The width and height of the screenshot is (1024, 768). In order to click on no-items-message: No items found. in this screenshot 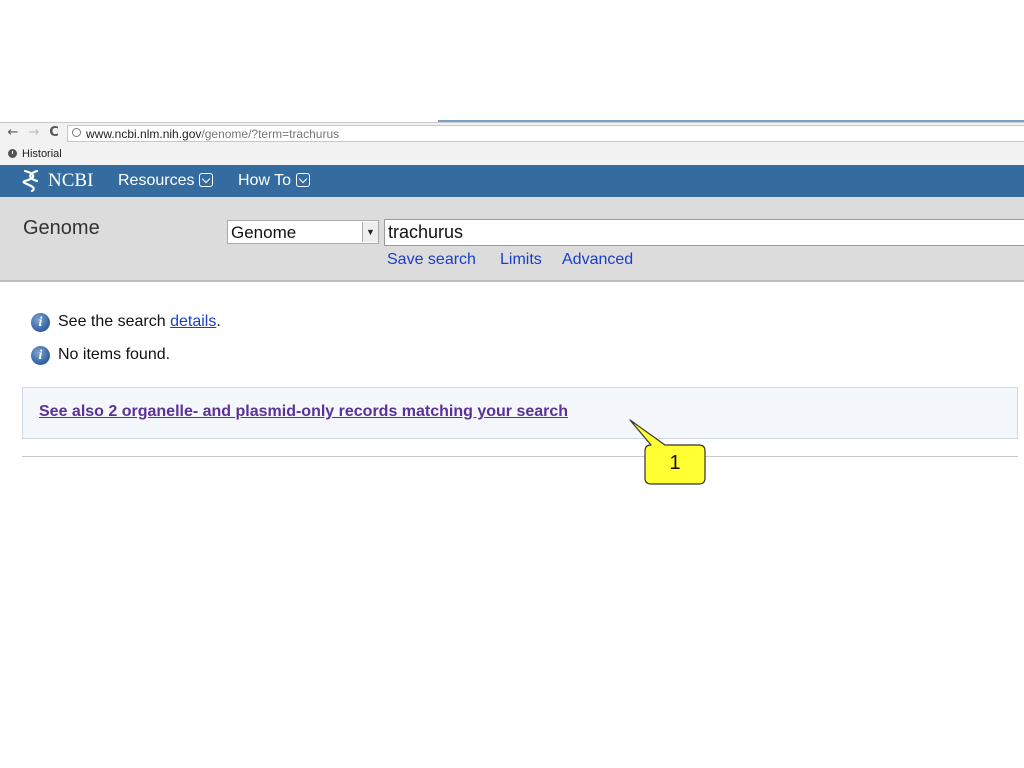, I will do `click(114, 354)`.